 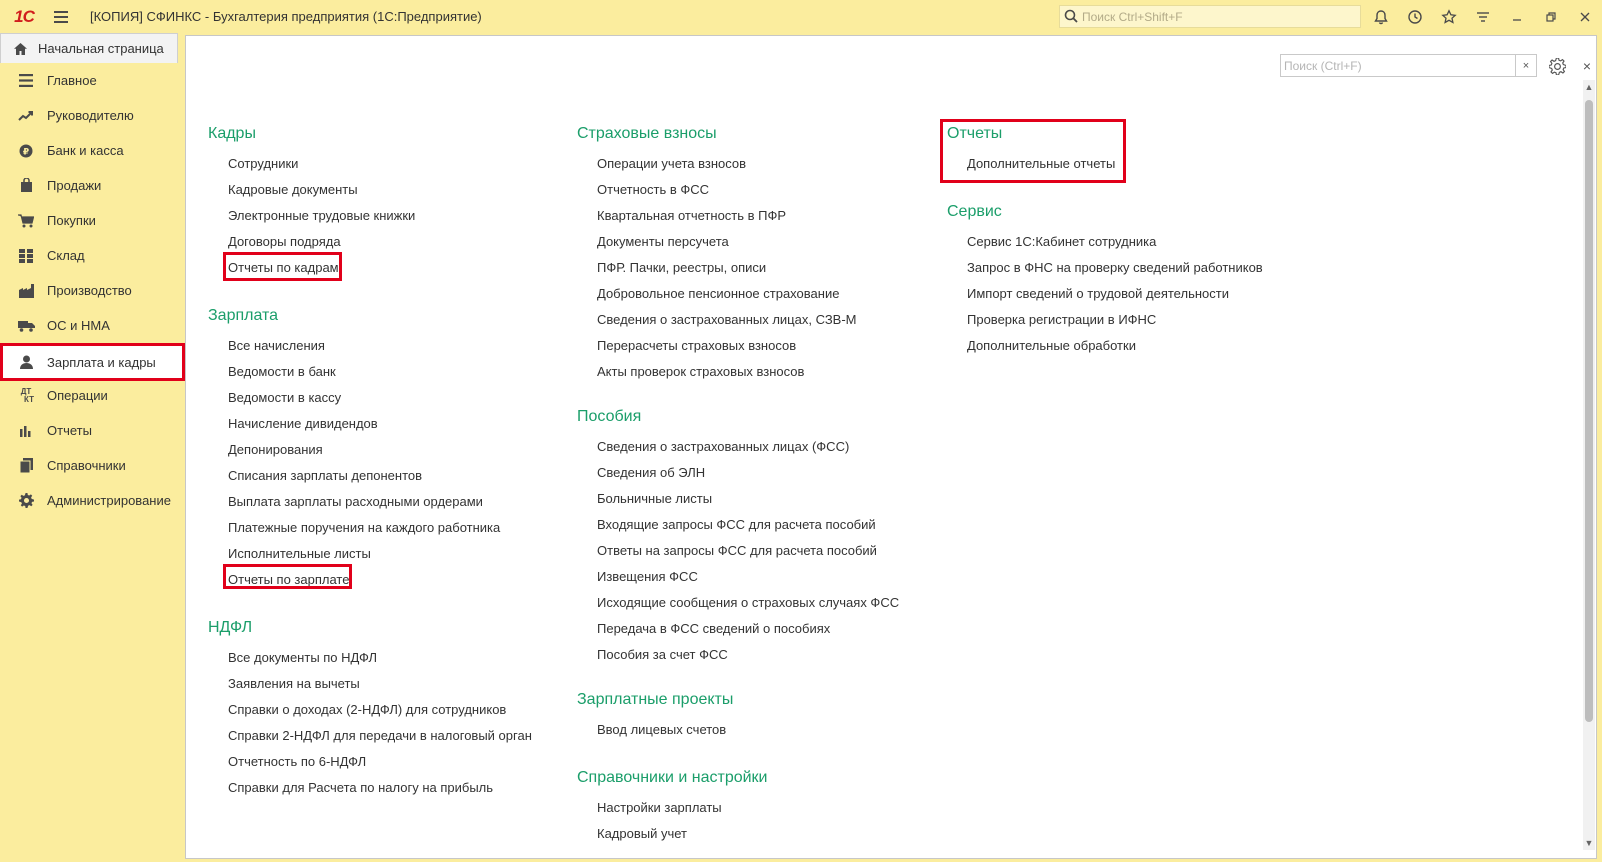 What do you see at coordinates (78, 325) in the screenshot?
I see `sidebar-item-label: ОС и НМА` at bounding box center [78, 325].